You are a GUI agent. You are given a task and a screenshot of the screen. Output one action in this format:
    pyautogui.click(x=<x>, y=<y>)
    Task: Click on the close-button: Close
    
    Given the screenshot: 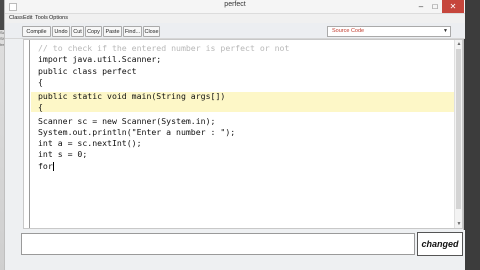 What is the action you would take?
    pyautogui.click(x=151, y=31)
    